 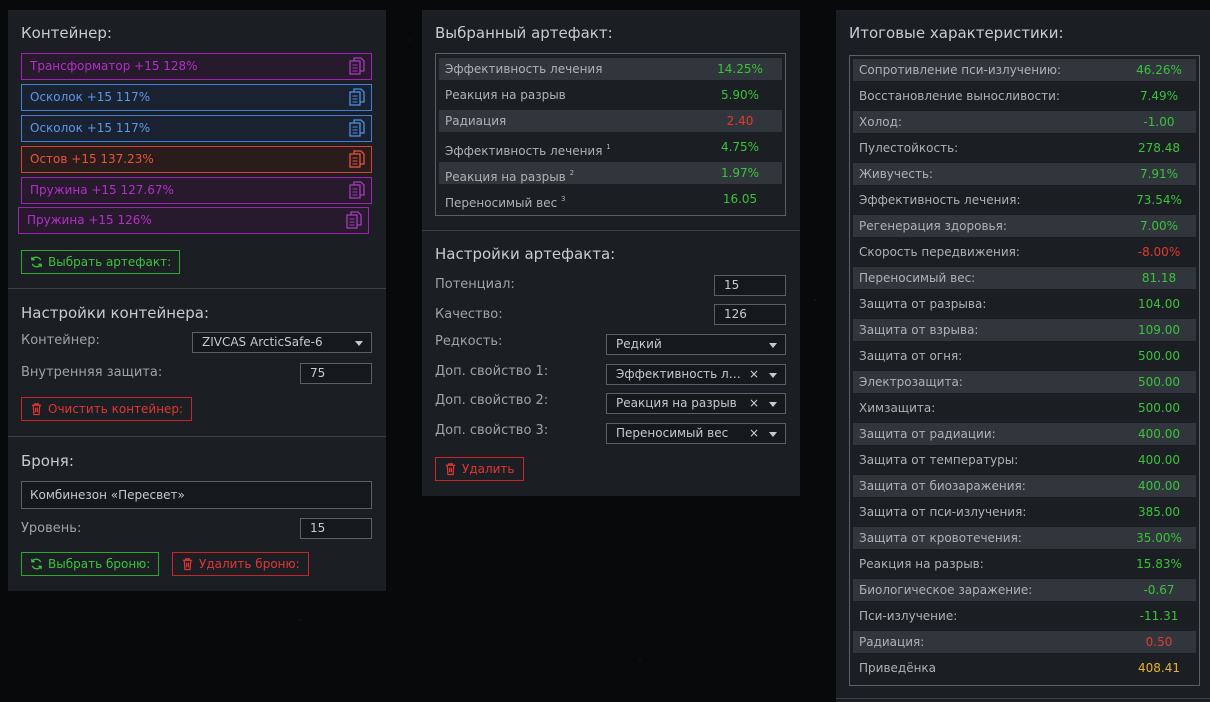 What do you see at coordinates (90, 128) in the screenshot?
I see `artifact-slot-label: Осколок +15 117%` at bounding box center [90, 128].